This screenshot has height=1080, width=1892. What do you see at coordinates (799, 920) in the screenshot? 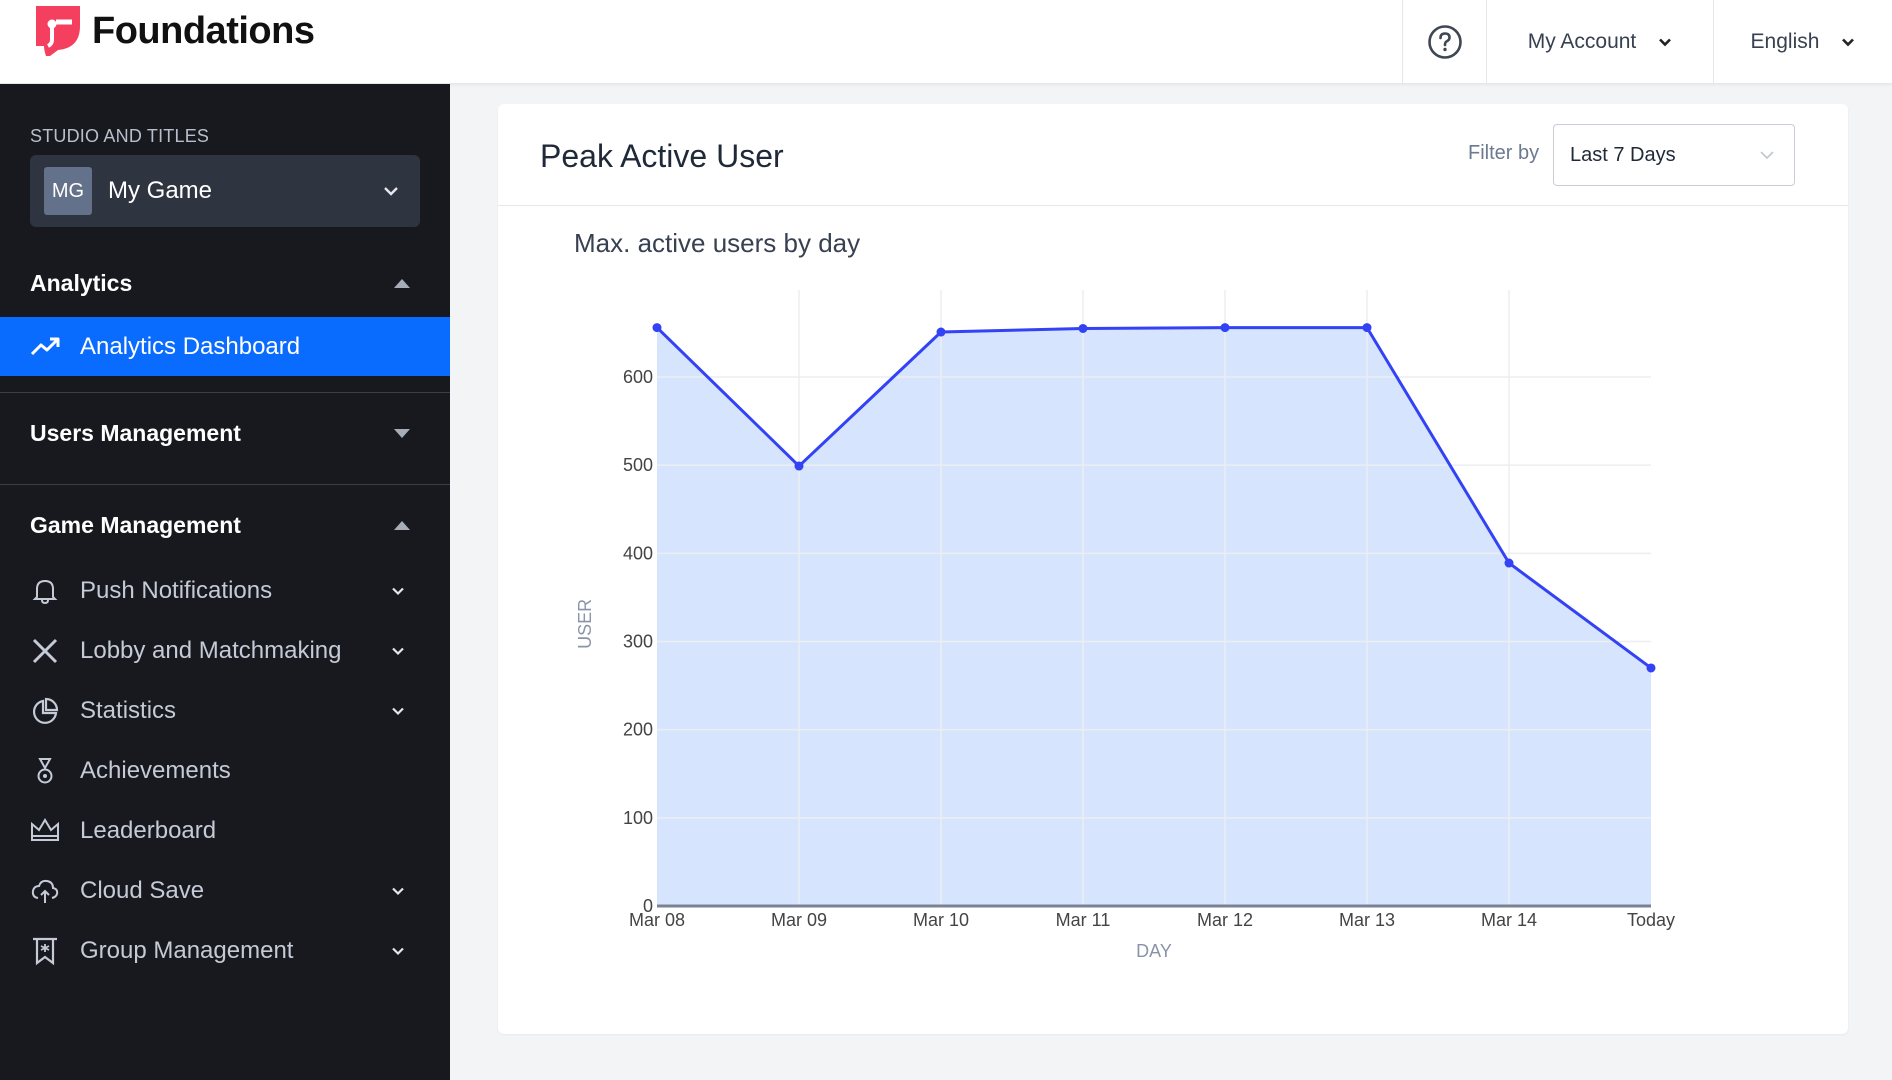
I see `x-tick-label: Mar 09` at bounding box center [799, 920].